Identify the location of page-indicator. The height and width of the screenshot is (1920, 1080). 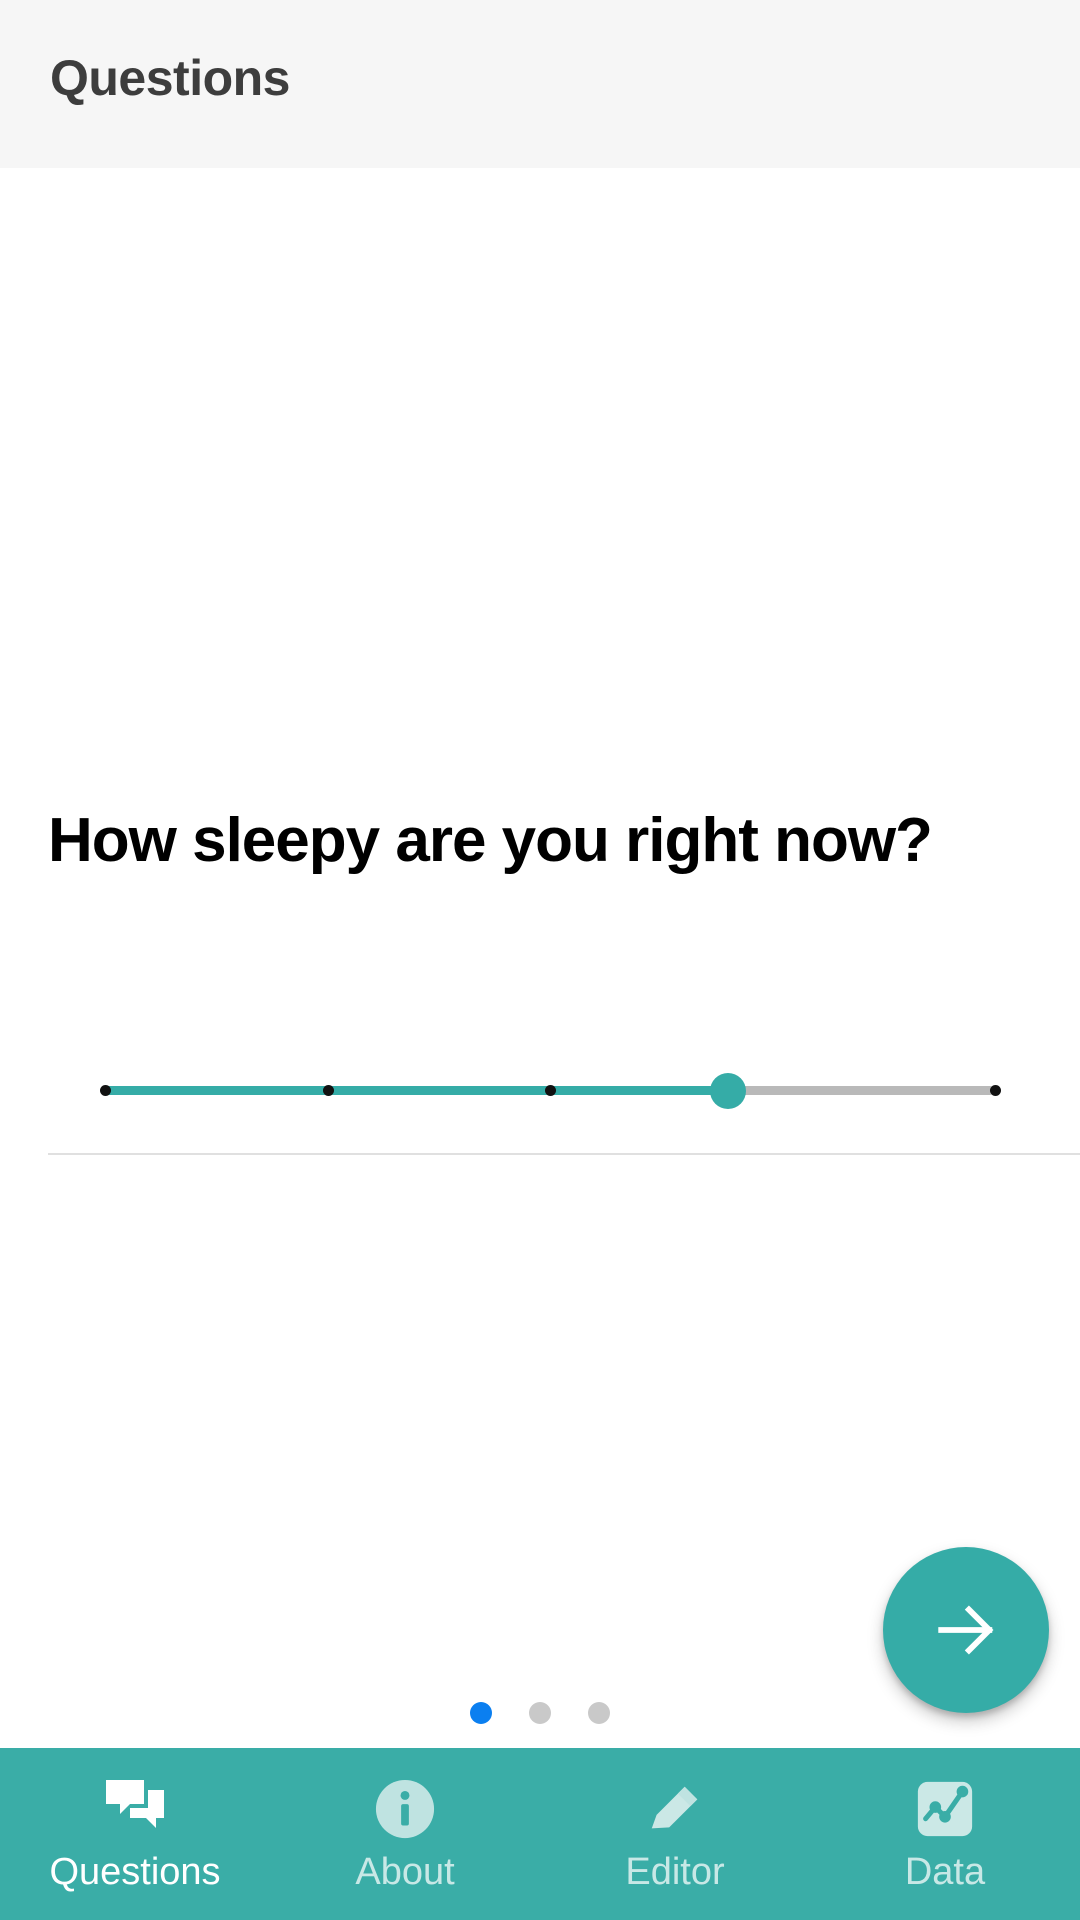
(540, 1713).